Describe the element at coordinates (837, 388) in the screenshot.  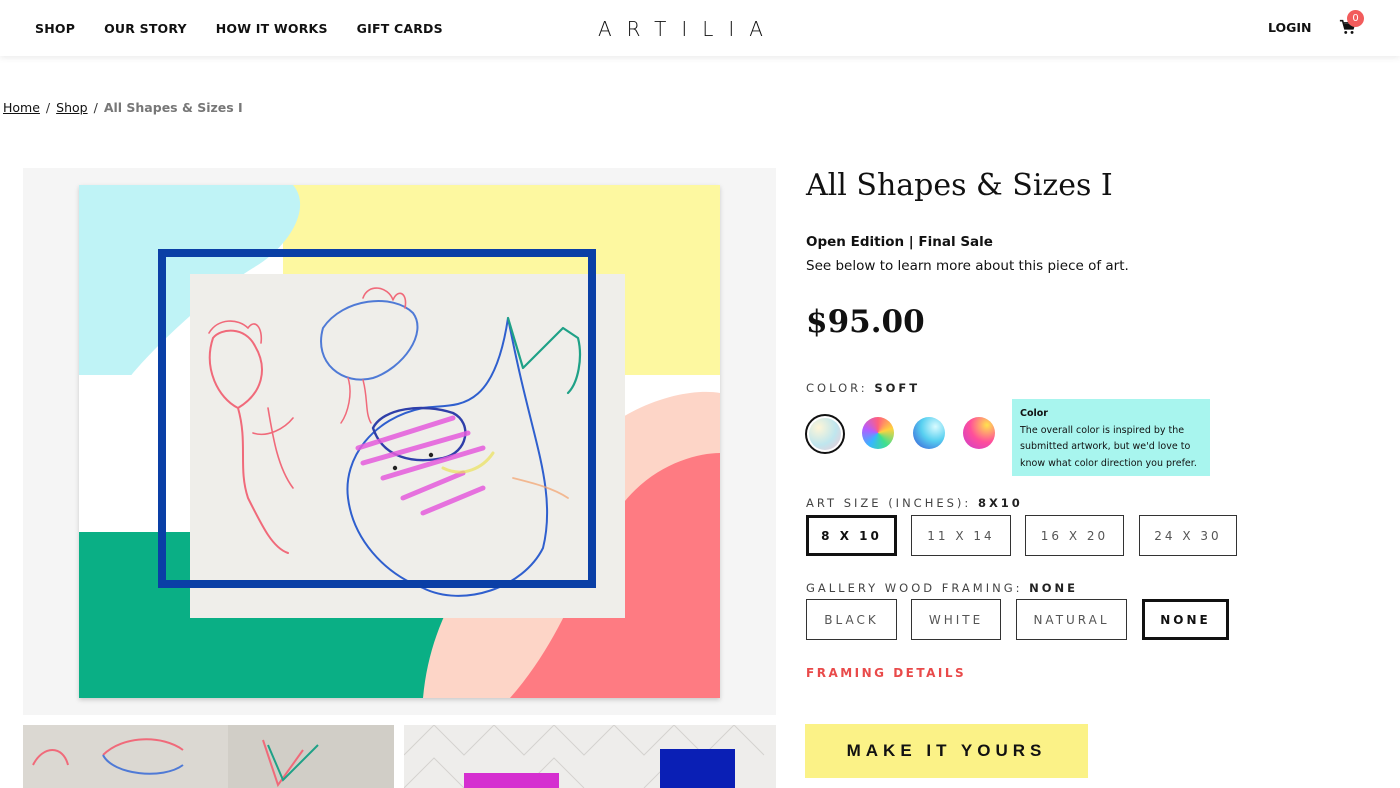
I see `color-label-text: COLOR:` at that location.